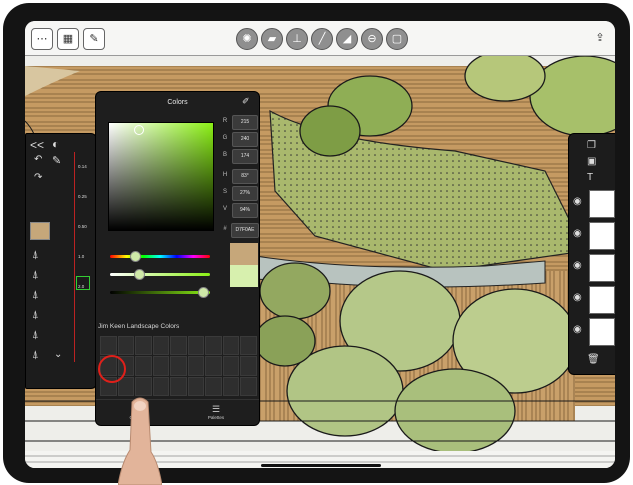  What do you see at coordinates (38, 159) in the screenshot?
I see `undo-icon: ↶` at bounding box center [38, 159].